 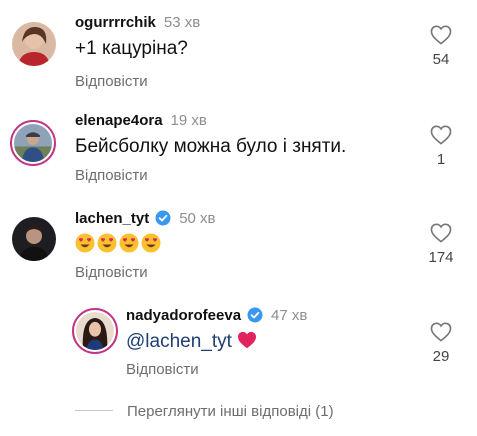 What do you see at coordinates (131, 48) in the screenshot?
I see `comment-text: +1 кацуріна?` at bounding box center [131, 48].